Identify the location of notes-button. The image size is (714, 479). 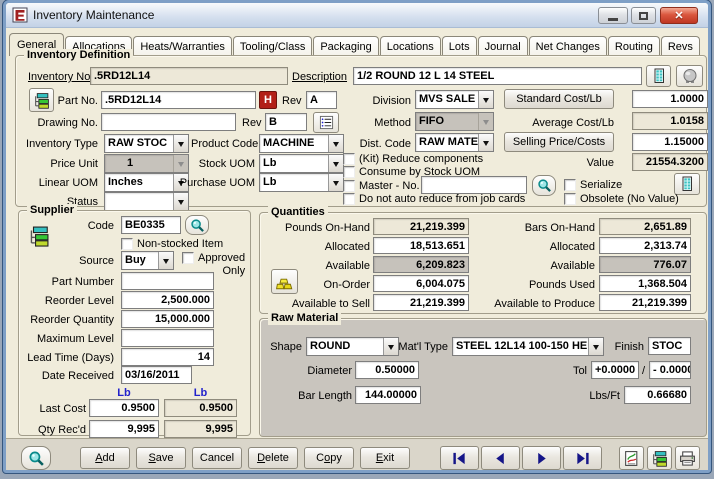
(658, 76).